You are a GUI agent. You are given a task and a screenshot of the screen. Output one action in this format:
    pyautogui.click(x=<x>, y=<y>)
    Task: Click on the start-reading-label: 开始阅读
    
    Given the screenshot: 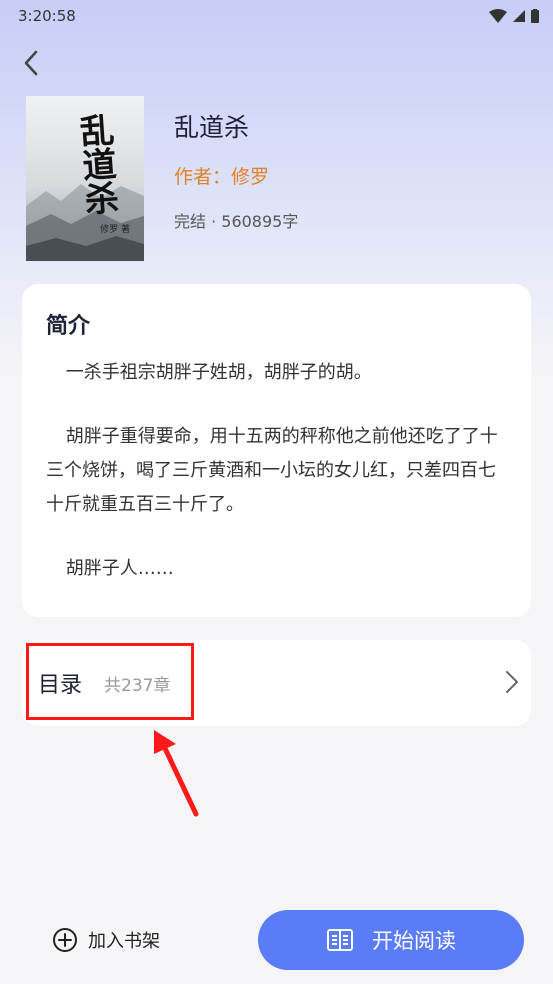 What is the action you would take?
    pyautogui.click(x=414, y=941)
    